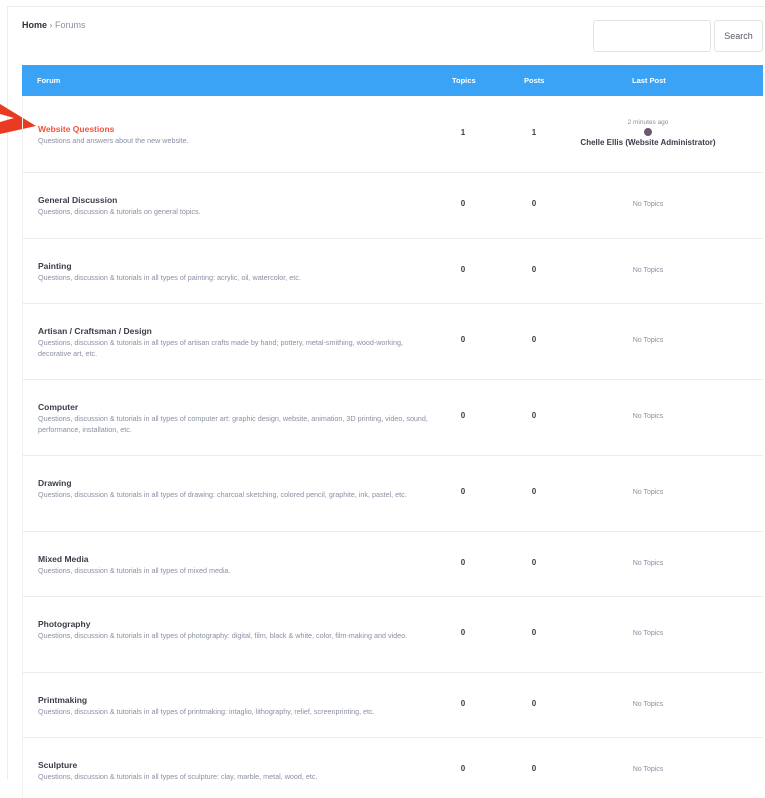  I want to click on header-forum: Forum, so click(49, 80).